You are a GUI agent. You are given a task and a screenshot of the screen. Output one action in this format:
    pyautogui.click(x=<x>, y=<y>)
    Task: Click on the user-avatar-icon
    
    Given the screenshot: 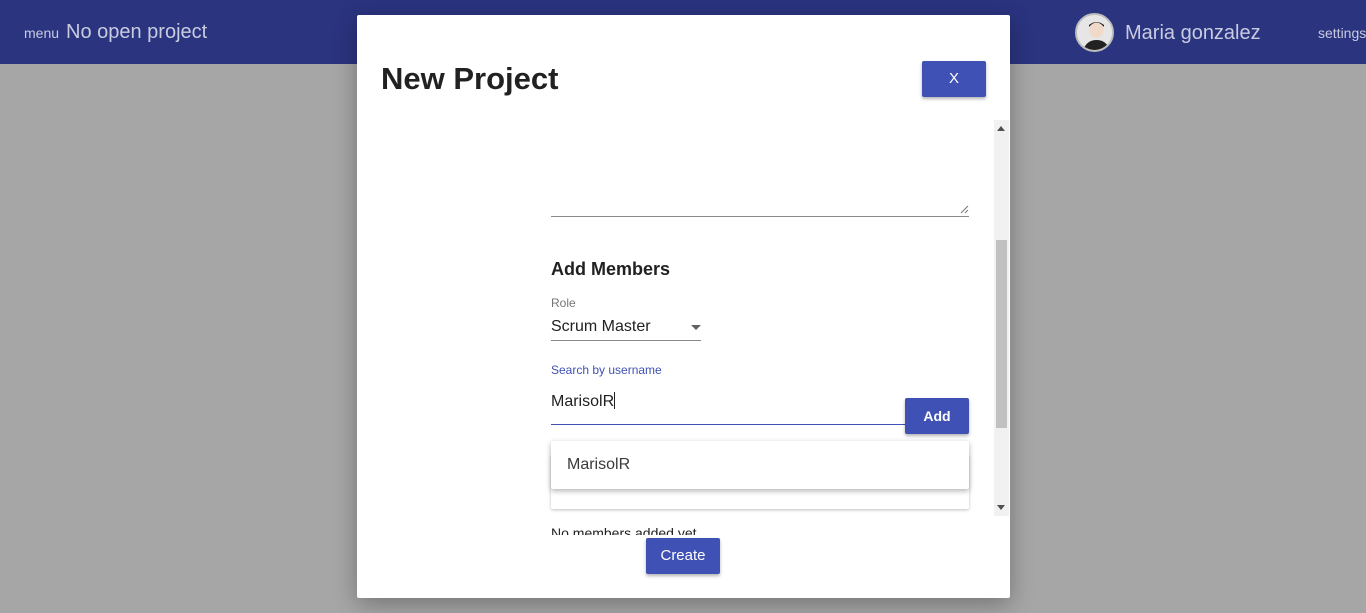 What is the action you would take?
    pyautogui.click(x=1094, y=32)
    